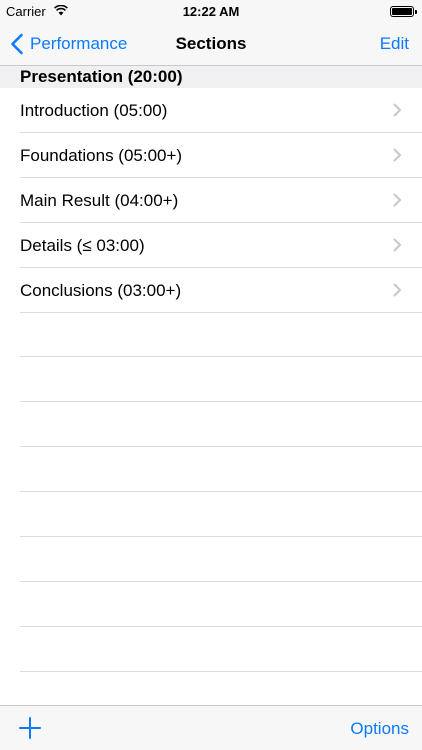 The image size is (422, 750). Describe the element at coordinates (394, 44) in the screenshot. I see `edit-button: Edit` at that location.